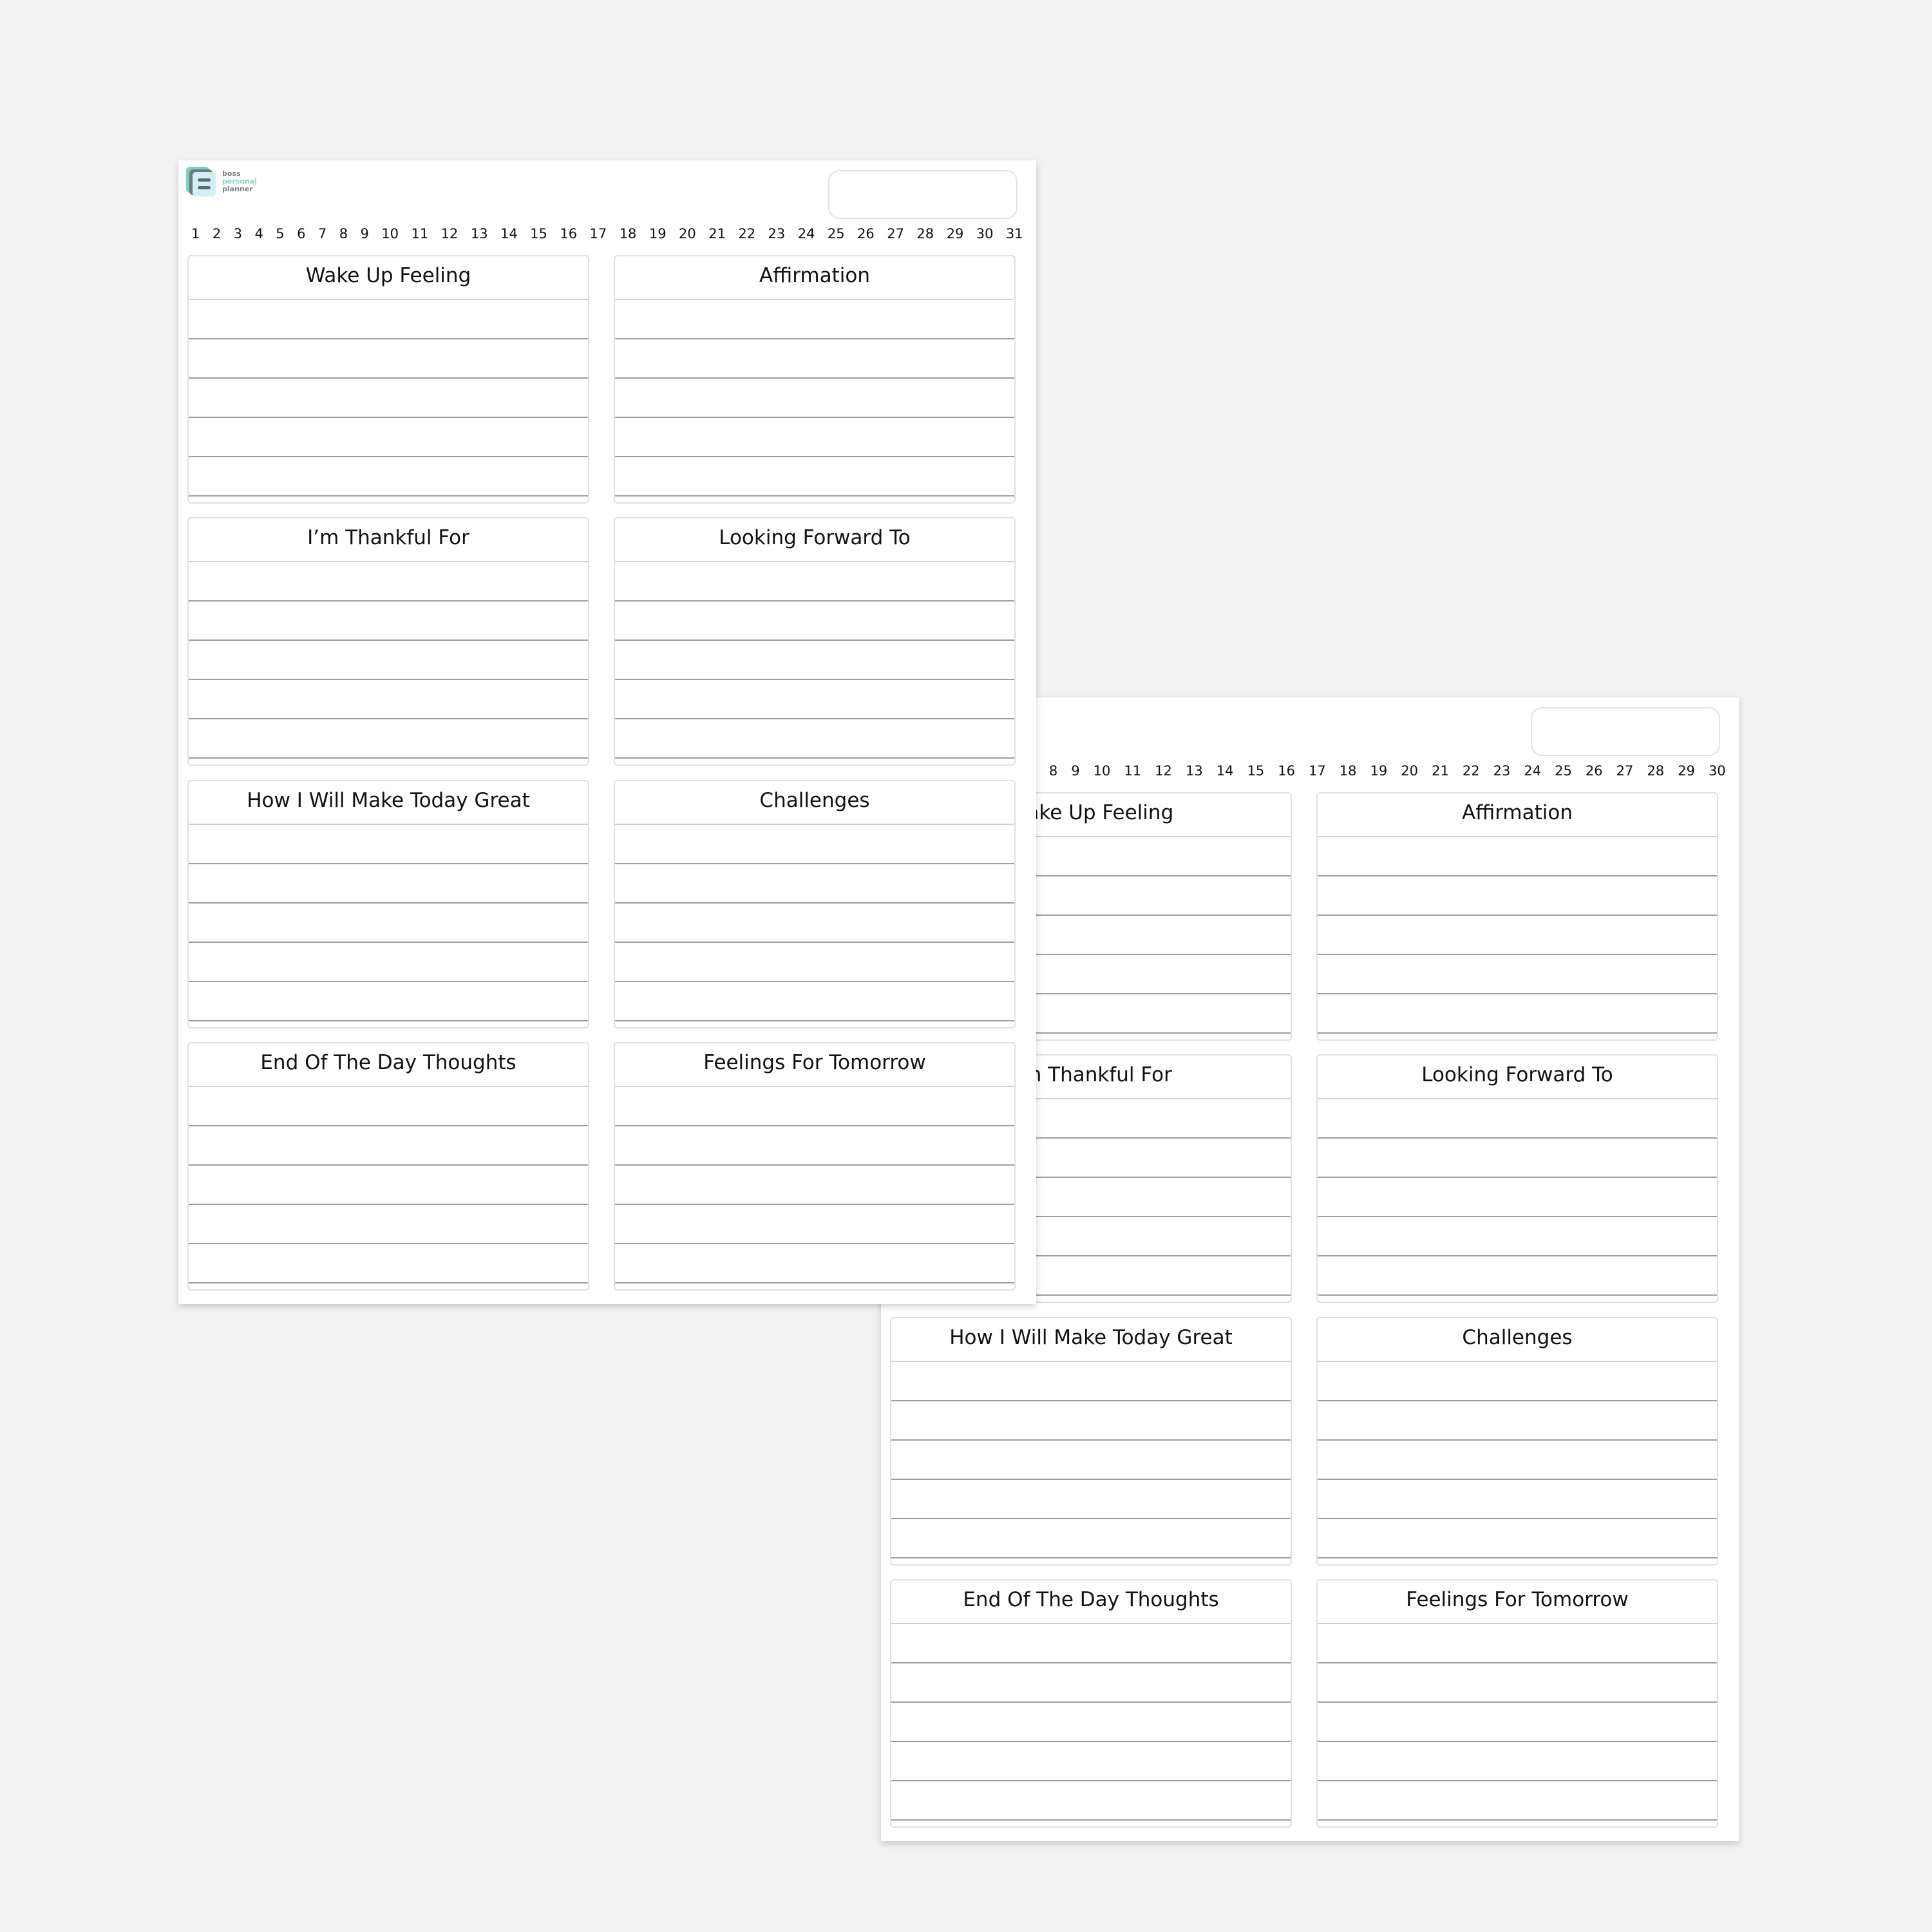 This screenshot has width=1932, height=1932. What do you see at coordinates (538, 234) in the screenshot?
I see `day-15: 15` at bounding box center [538, 234].